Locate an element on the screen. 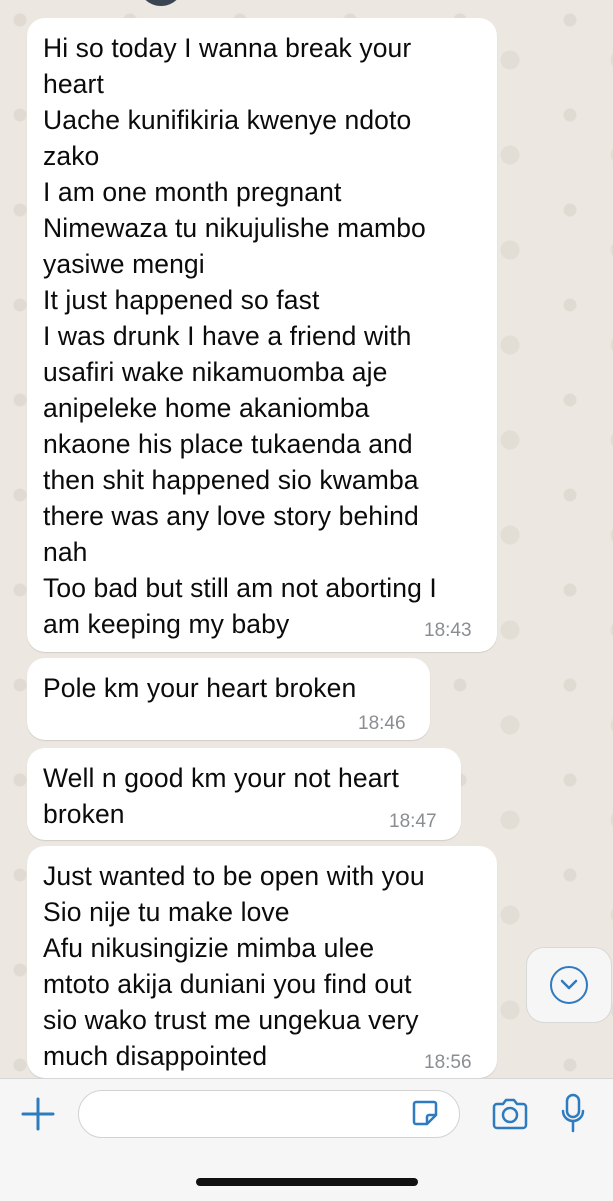  scroll-to-bottom-button is located at coordinates (569, 985).